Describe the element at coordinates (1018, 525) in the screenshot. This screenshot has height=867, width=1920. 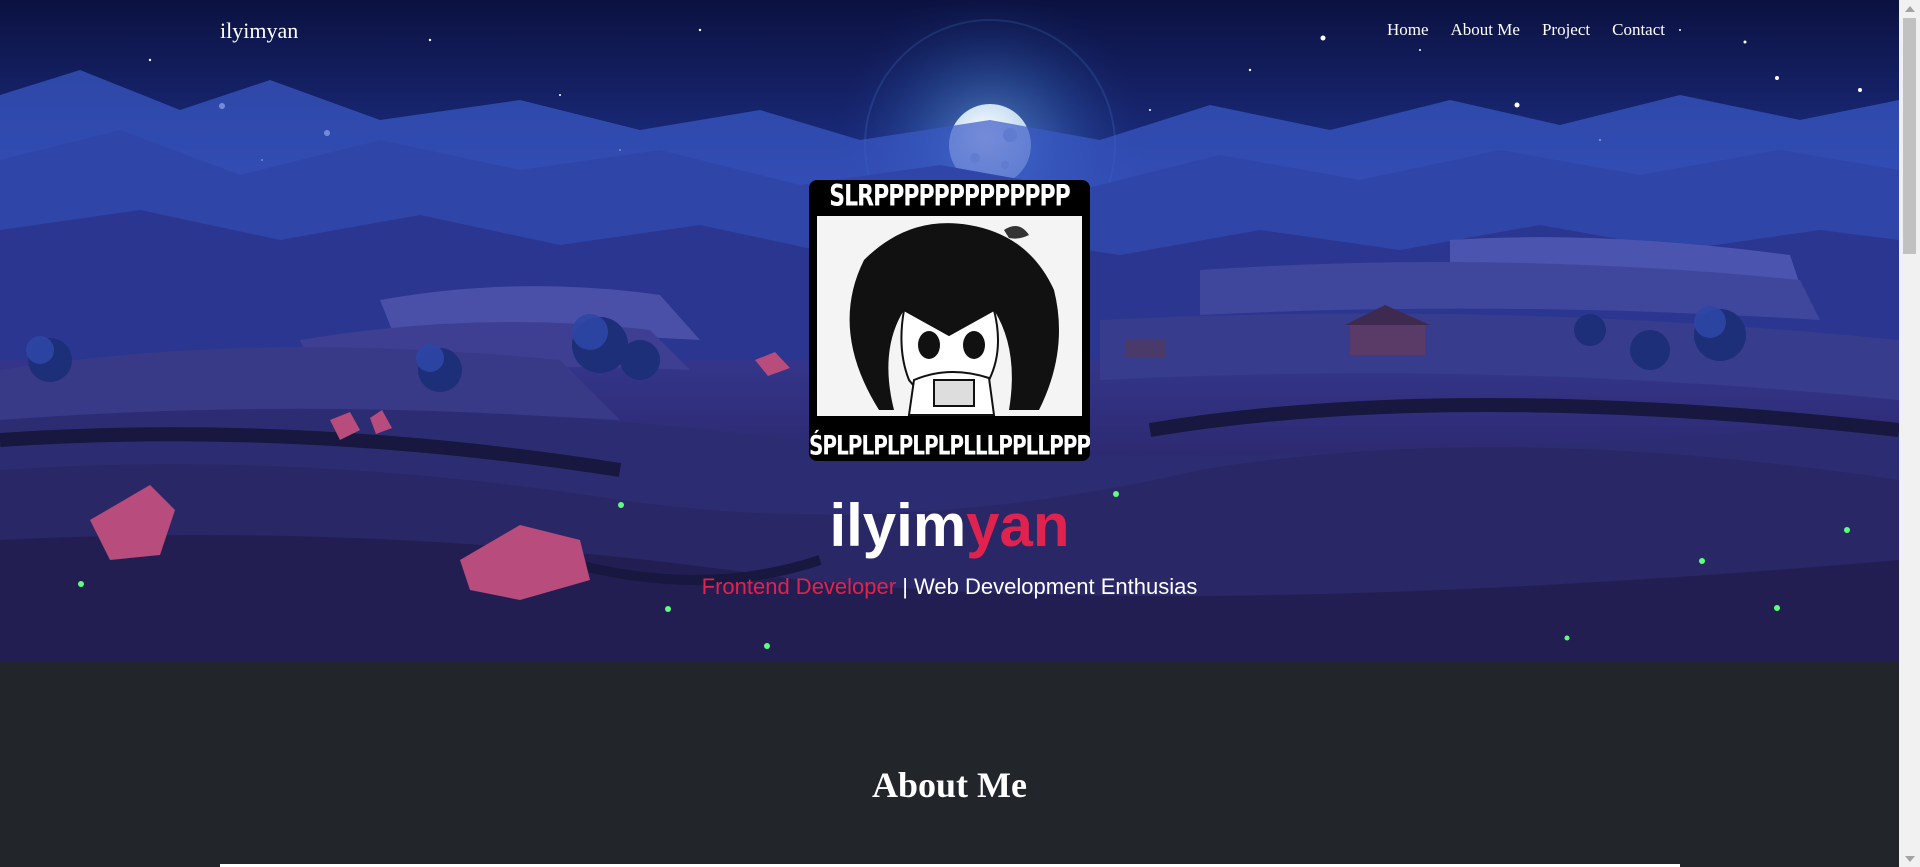
I see `hero-name-accent: yan` at that location.